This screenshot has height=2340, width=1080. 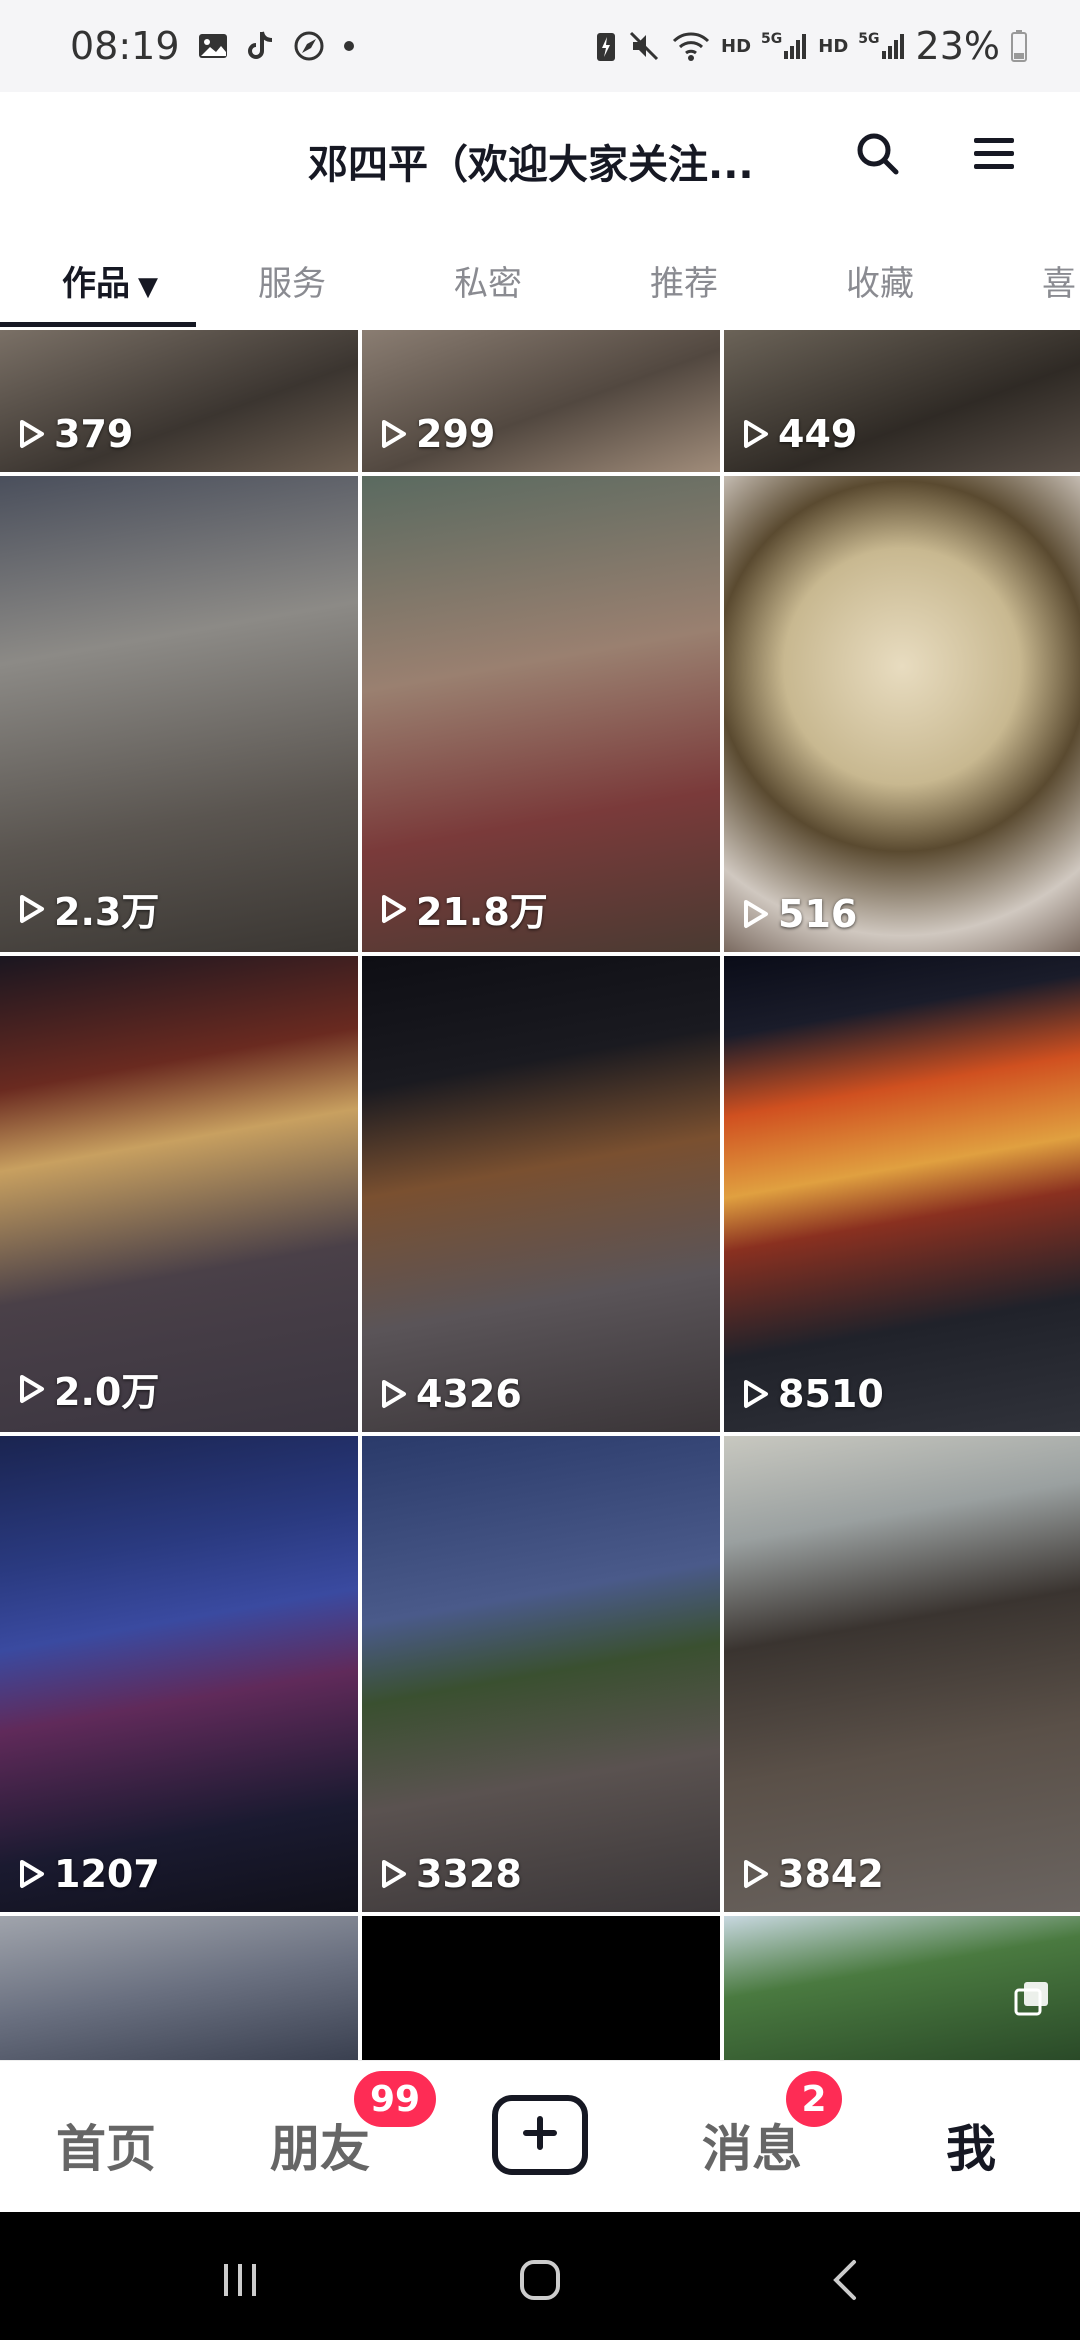 I want to click on tab-likes: 喜, so click(x=1059, y=280).